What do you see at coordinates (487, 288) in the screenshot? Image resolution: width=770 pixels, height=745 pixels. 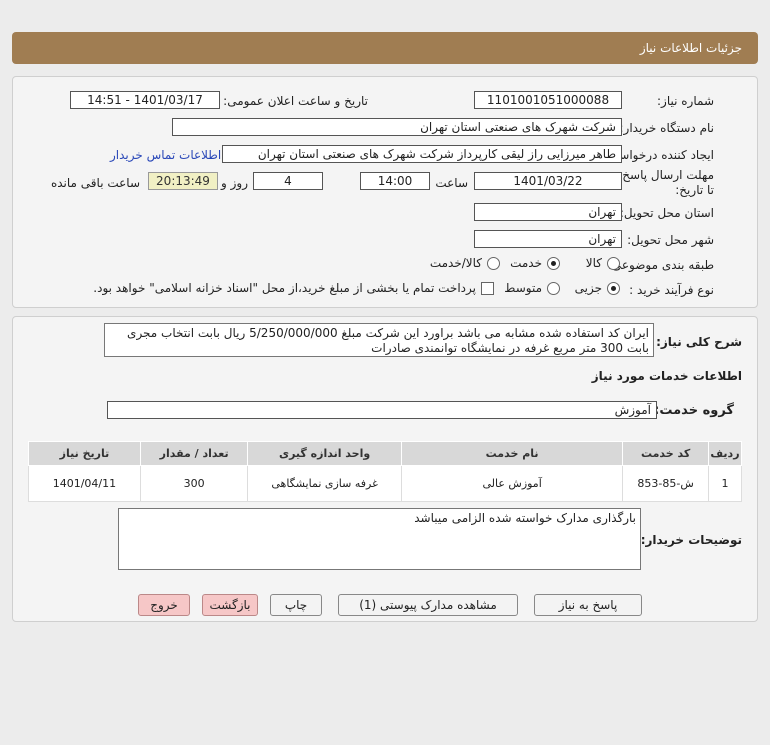 I see `checkbox-icon` at bounding box center [487, 288].